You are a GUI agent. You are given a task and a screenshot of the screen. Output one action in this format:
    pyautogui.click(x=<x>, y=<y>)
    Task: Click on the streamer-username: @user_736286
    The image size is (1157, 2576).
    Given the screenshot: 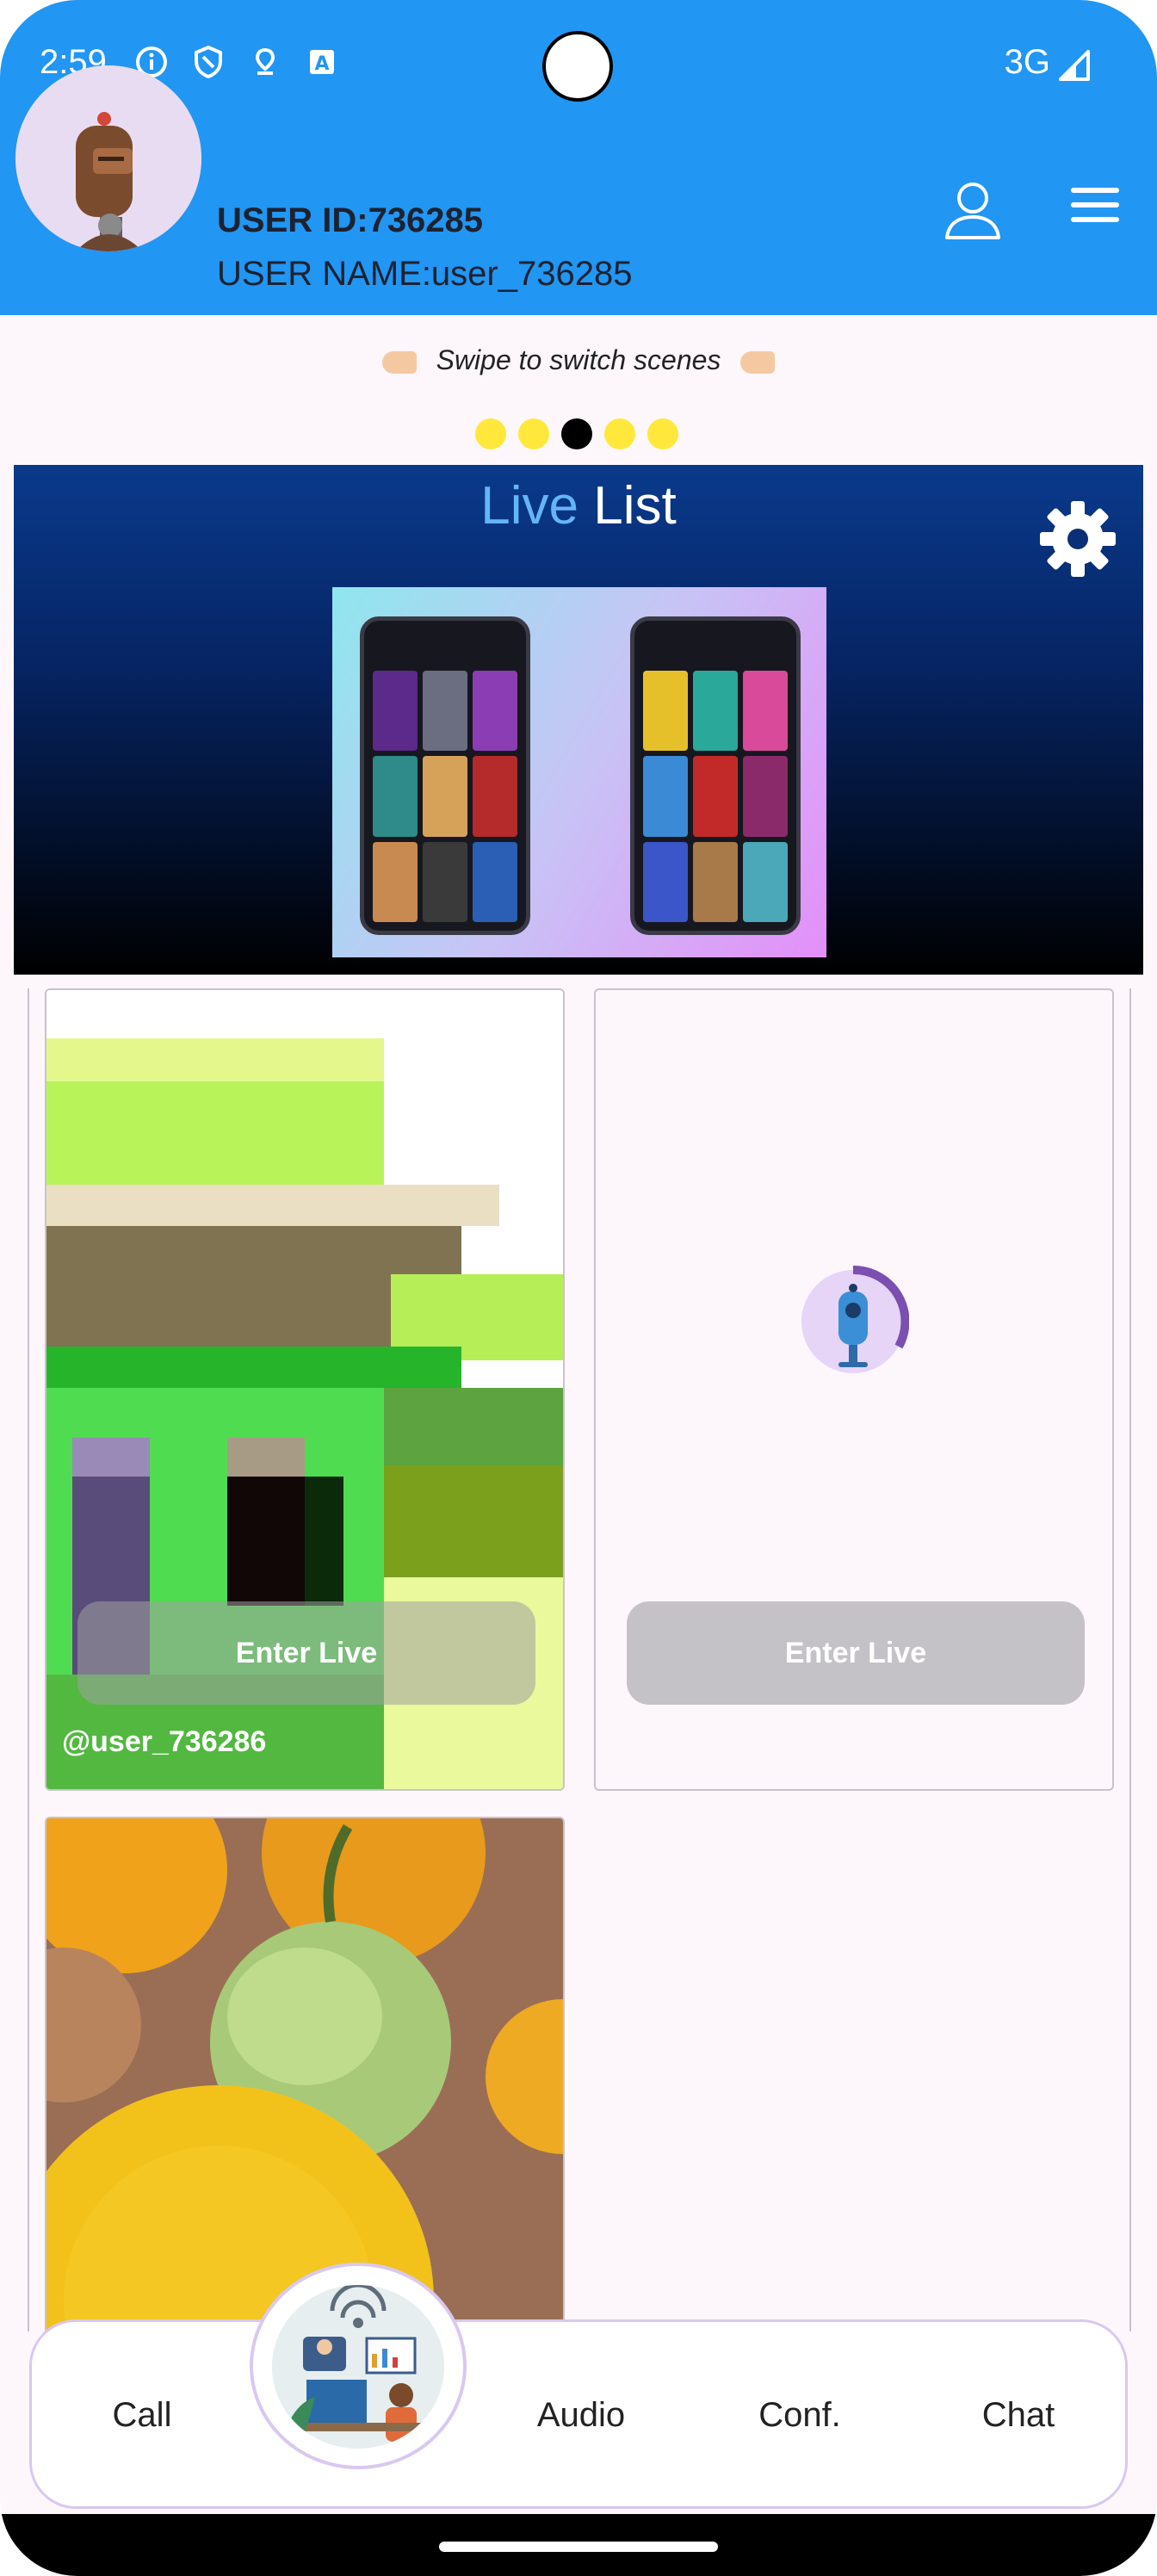 What is the action you would take?
    pyautogui.click(x=165, y=1741)
    